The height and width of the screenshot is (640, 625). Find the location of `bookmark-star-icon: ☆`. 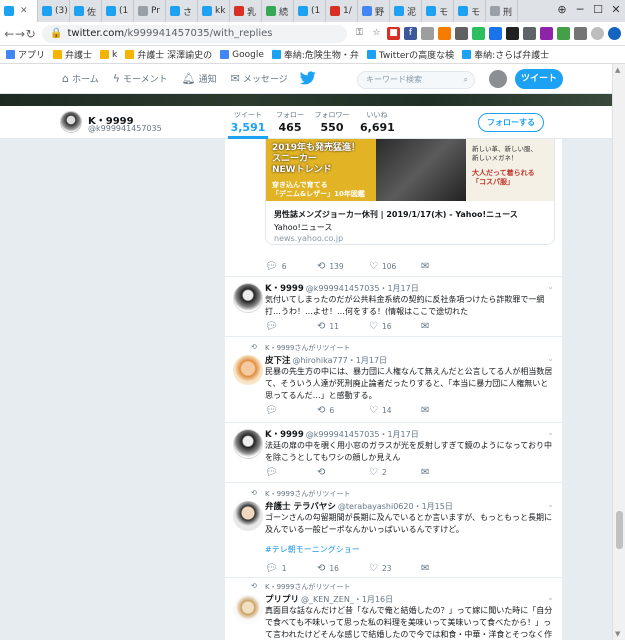

bookmark-star-icon: ☆ is located at coordinates (376, 33).